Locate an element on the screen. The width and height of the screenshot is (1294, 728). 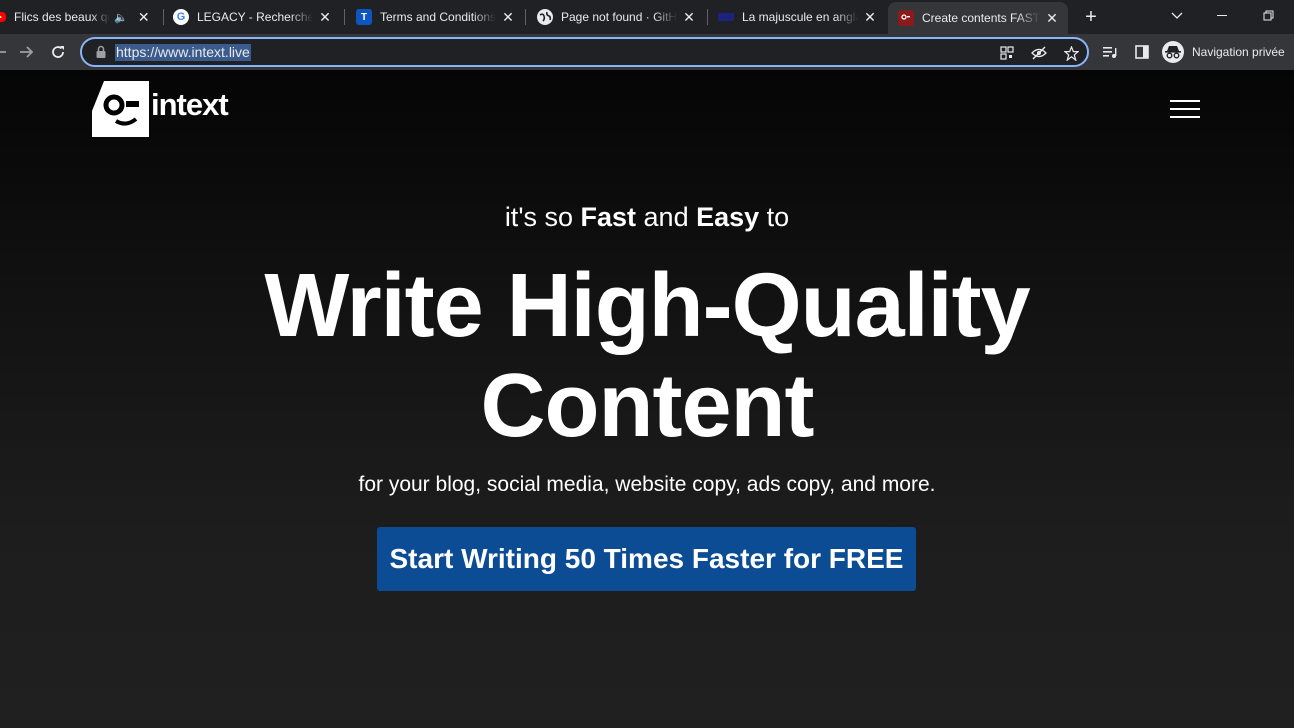
tab-majuscule: La majuscule en anglais ✕ is located at coordinates (799, 17).